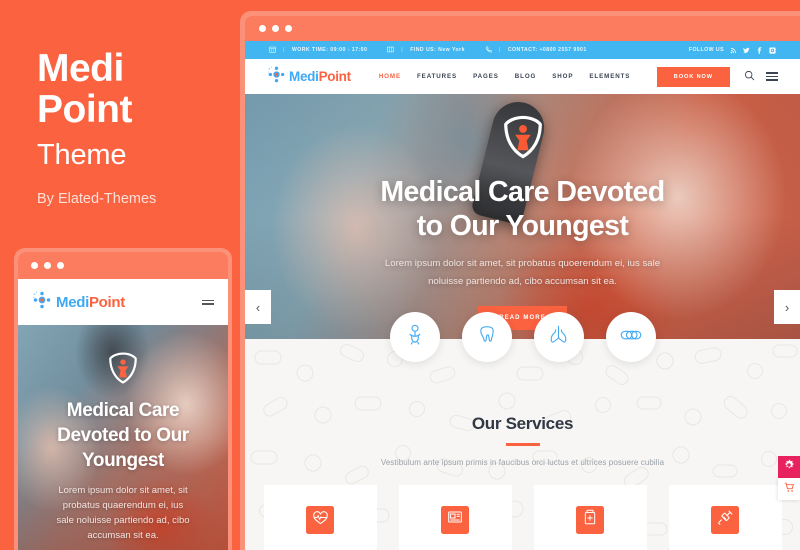 The width and height of the screenshot is (800, 550). Describe the element at coordinates (525, 76) in the screenshot. I see `nav-item-blog: BLOG` at that location.